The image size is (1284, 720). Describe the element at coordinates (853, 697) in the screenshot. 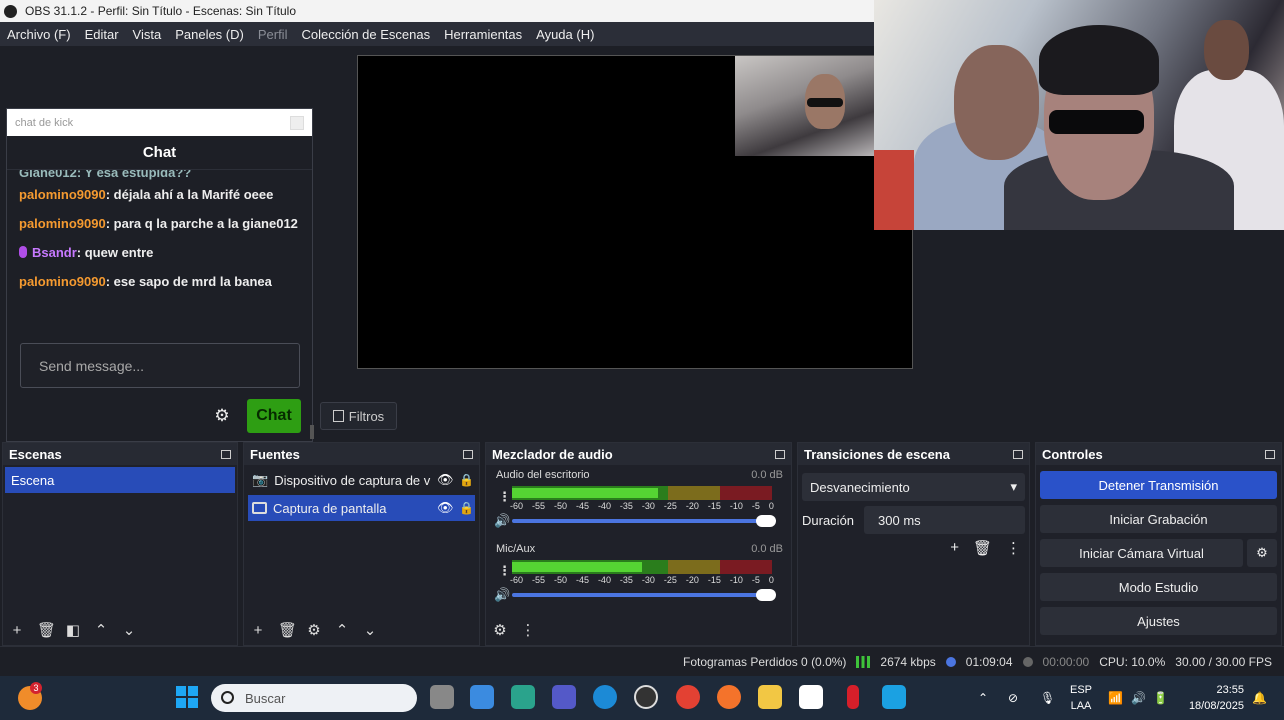

I see `netflix-icon` at that location.